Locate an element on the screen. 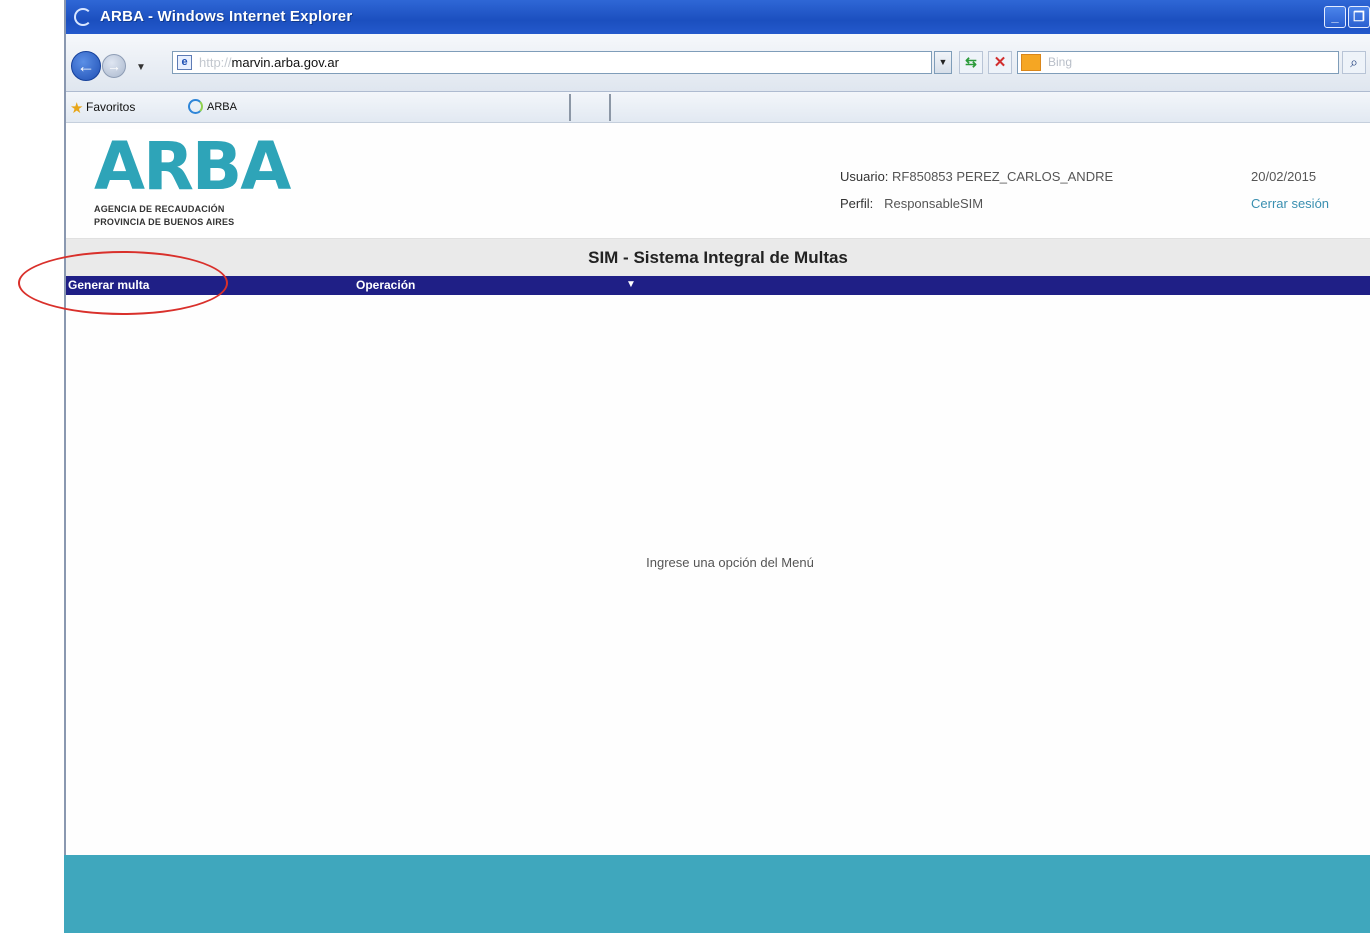  search-placeholder: Bing is located at coordinates (1060, 62).